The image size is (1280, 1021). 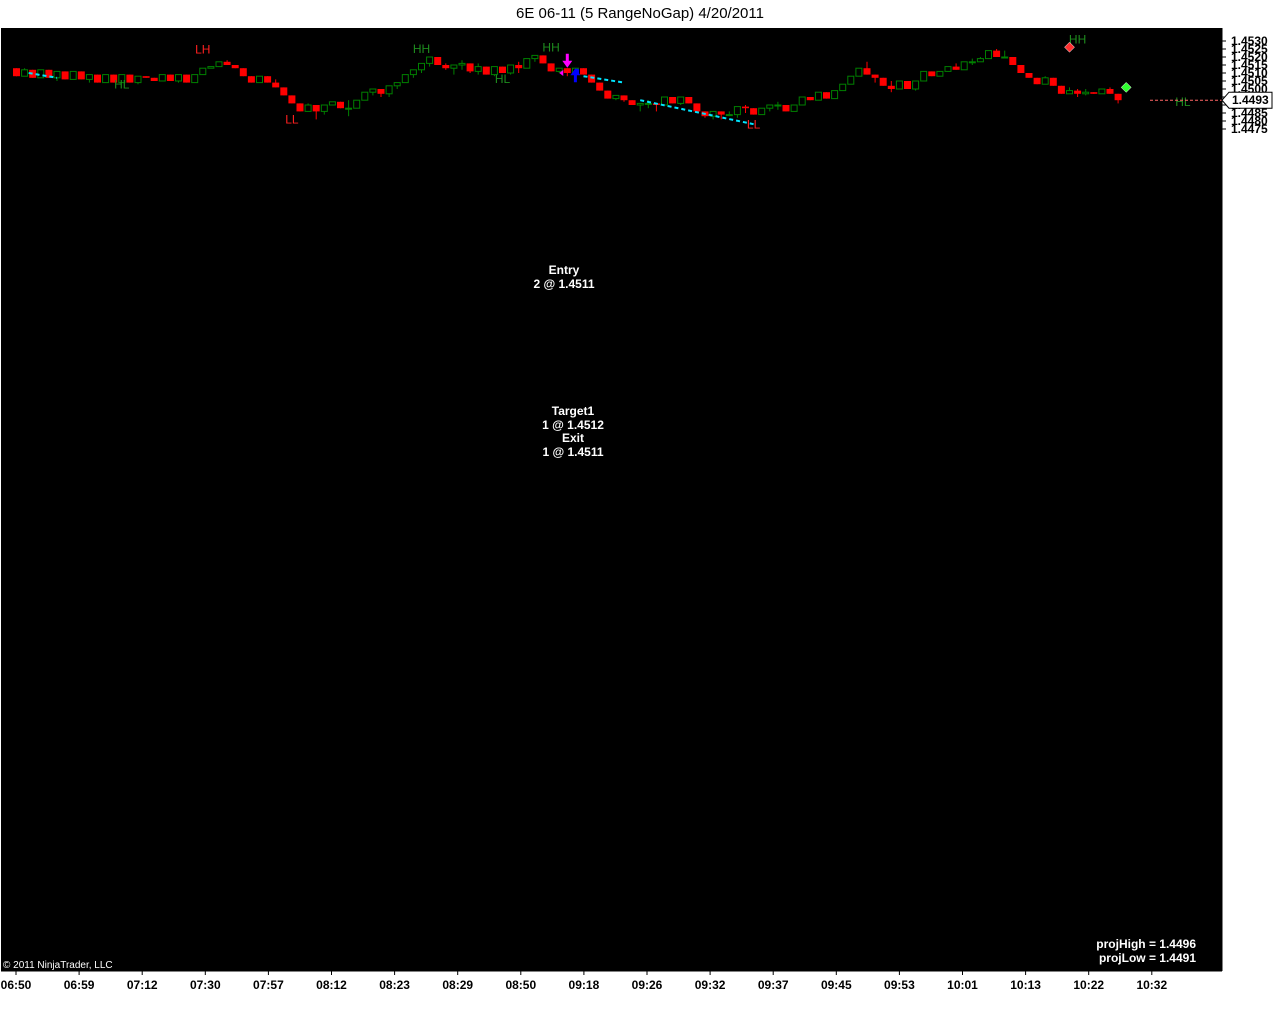 What do you see at coordinates (647, 985) in the screenshot?
I see `x-tick-label: 09:26` at bounding box center [647, 985].